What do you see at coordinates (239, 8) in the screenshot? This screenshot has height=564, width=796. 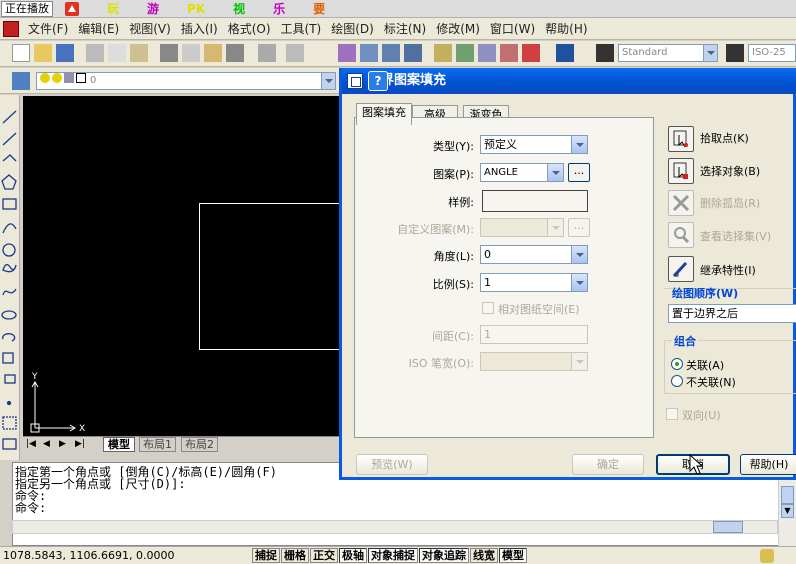 I see `game-link-4: 视` at bounding box center [239, 8].